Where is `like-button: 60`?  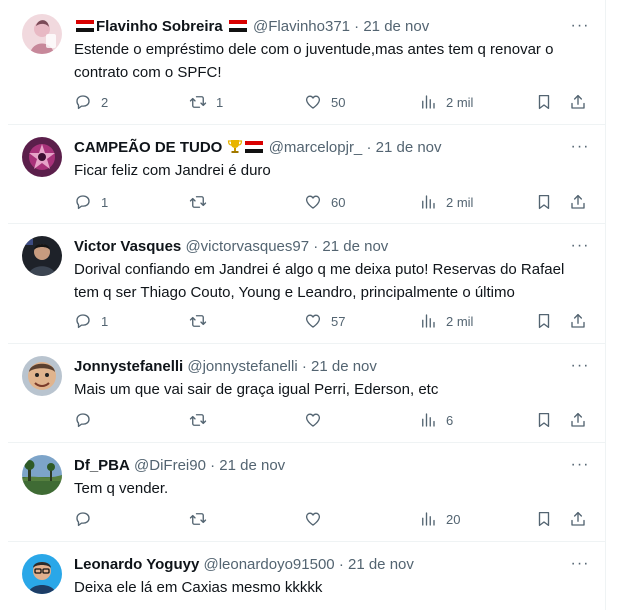
like-button: 60 is located at coordinates (324, 202).